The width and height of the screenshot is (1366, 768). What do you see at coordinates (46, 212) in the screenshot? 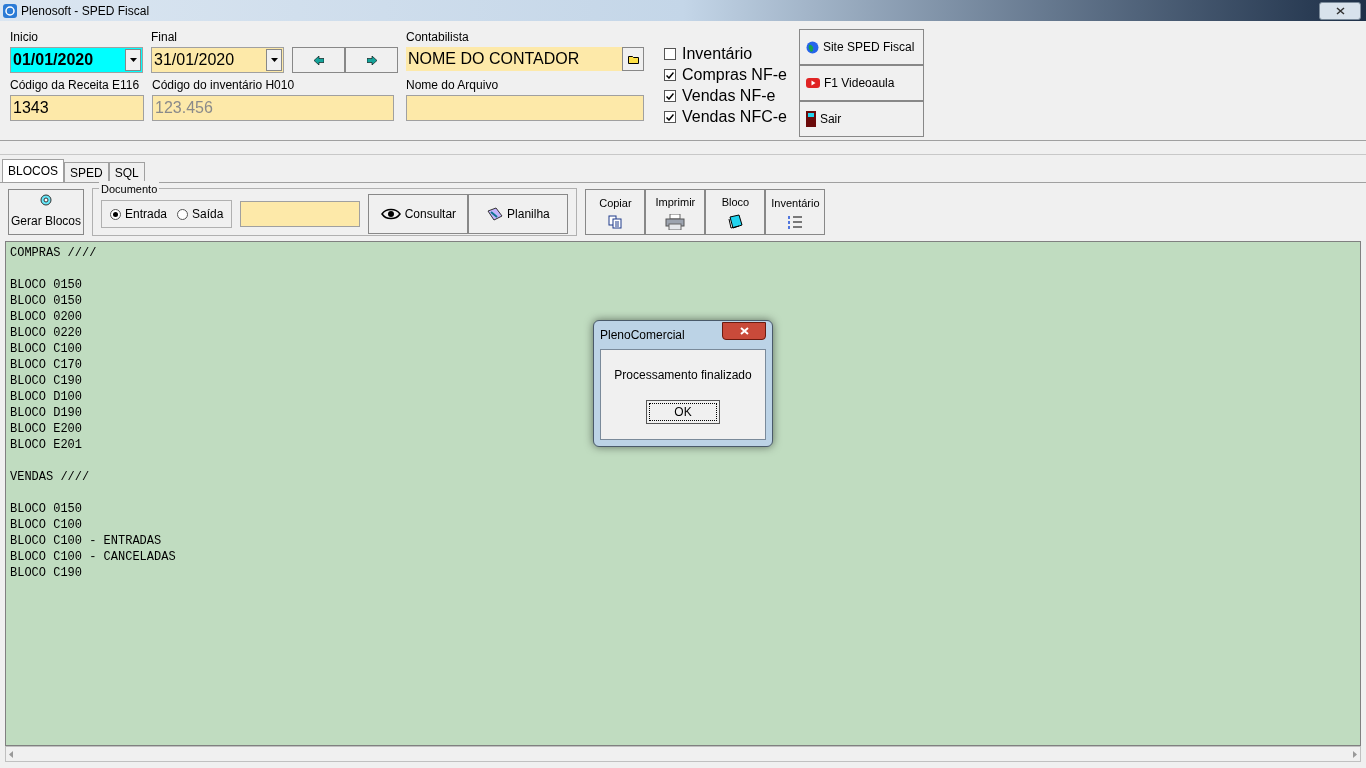
I see `generate-blocks-button: Gerar Blocos` at bounding box center [46, 212].